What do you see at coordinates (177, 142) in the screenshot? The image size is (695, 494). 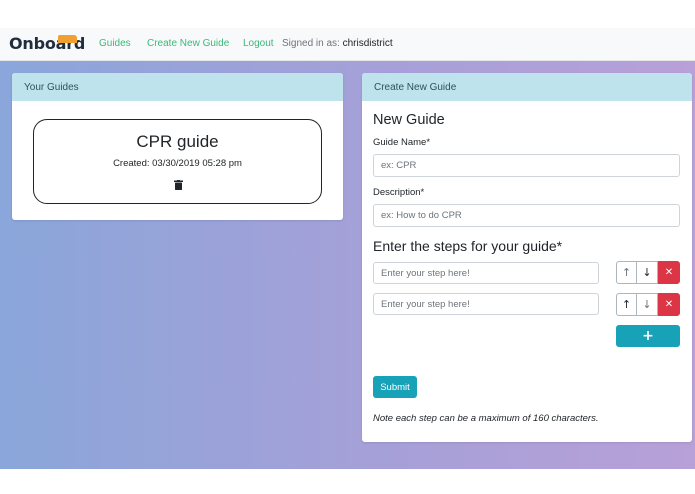 I see `guide-title: CPR guide` at bounding box center [177, 142].